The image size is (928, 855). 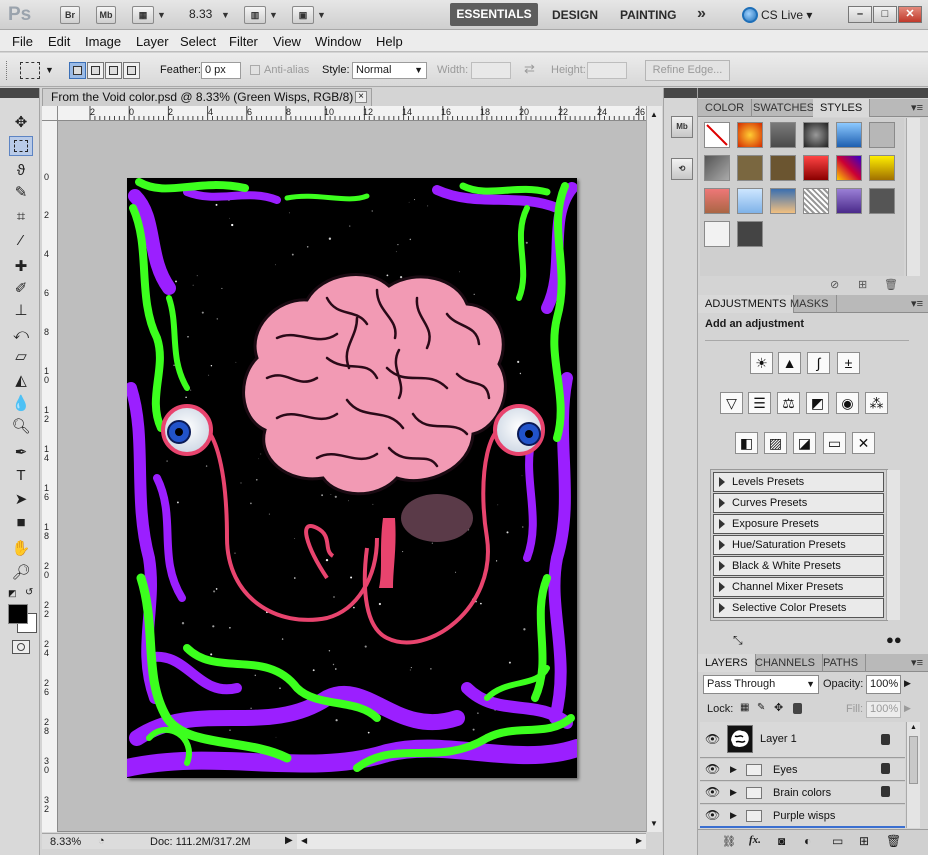 What do you see at coordinates (738, 640) in the screenshot?
I see `expand-view-icon: ⤡` at bounding box center [738, 640].